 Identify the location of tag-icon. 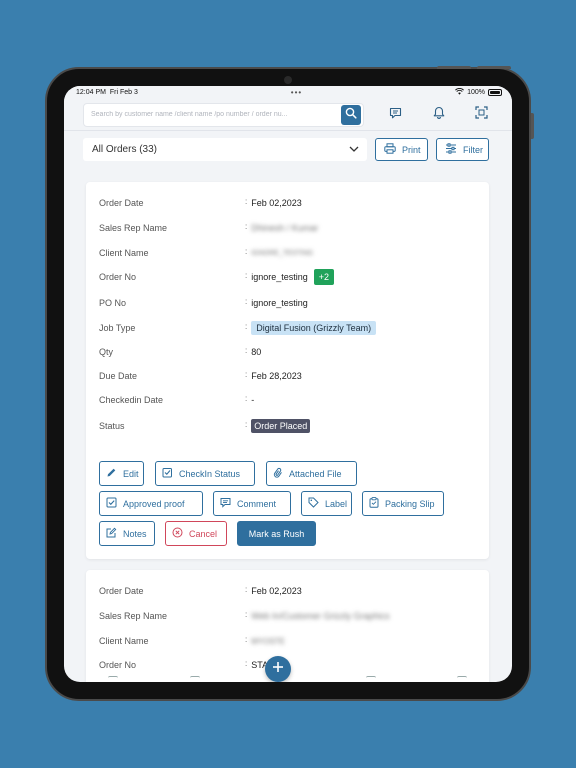
(313, 503).